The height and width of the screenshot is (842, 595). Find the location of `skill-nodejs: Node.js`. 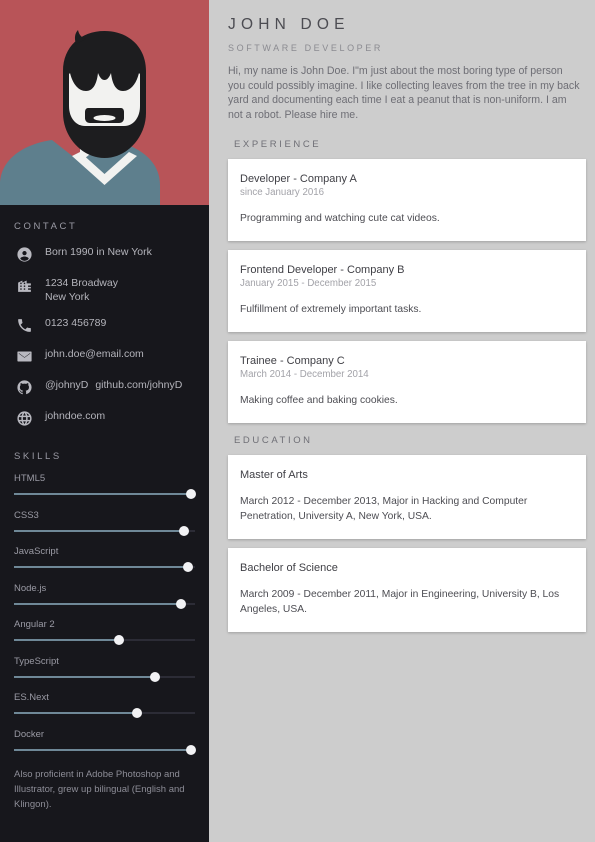

skill-nodejs: Node.js is located at coordinates (104, 596).